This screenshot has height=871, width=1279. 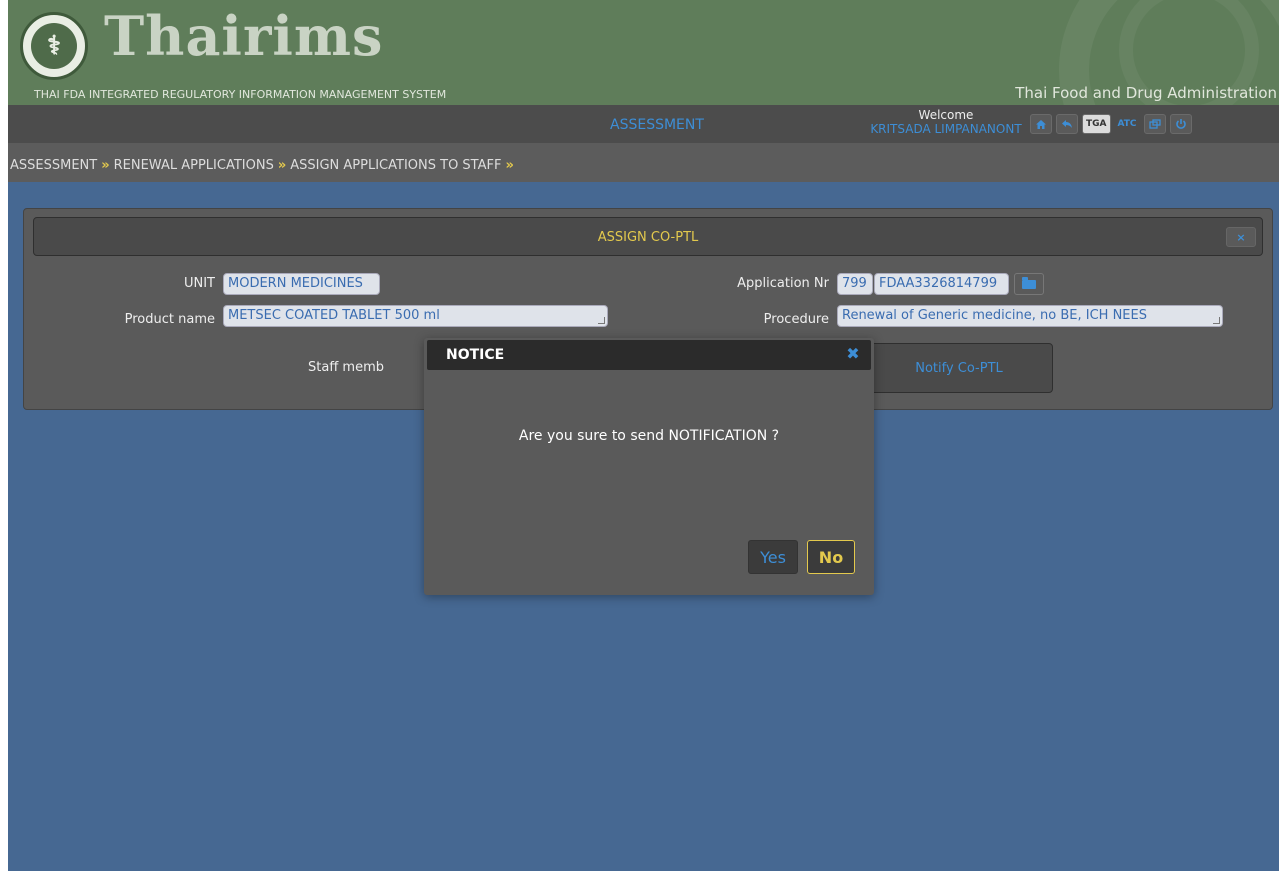 What do you see at coordinates (1241, 237) in the screenshot?
I see `panel-close-button: ×` at bounding box center [1241, 237].